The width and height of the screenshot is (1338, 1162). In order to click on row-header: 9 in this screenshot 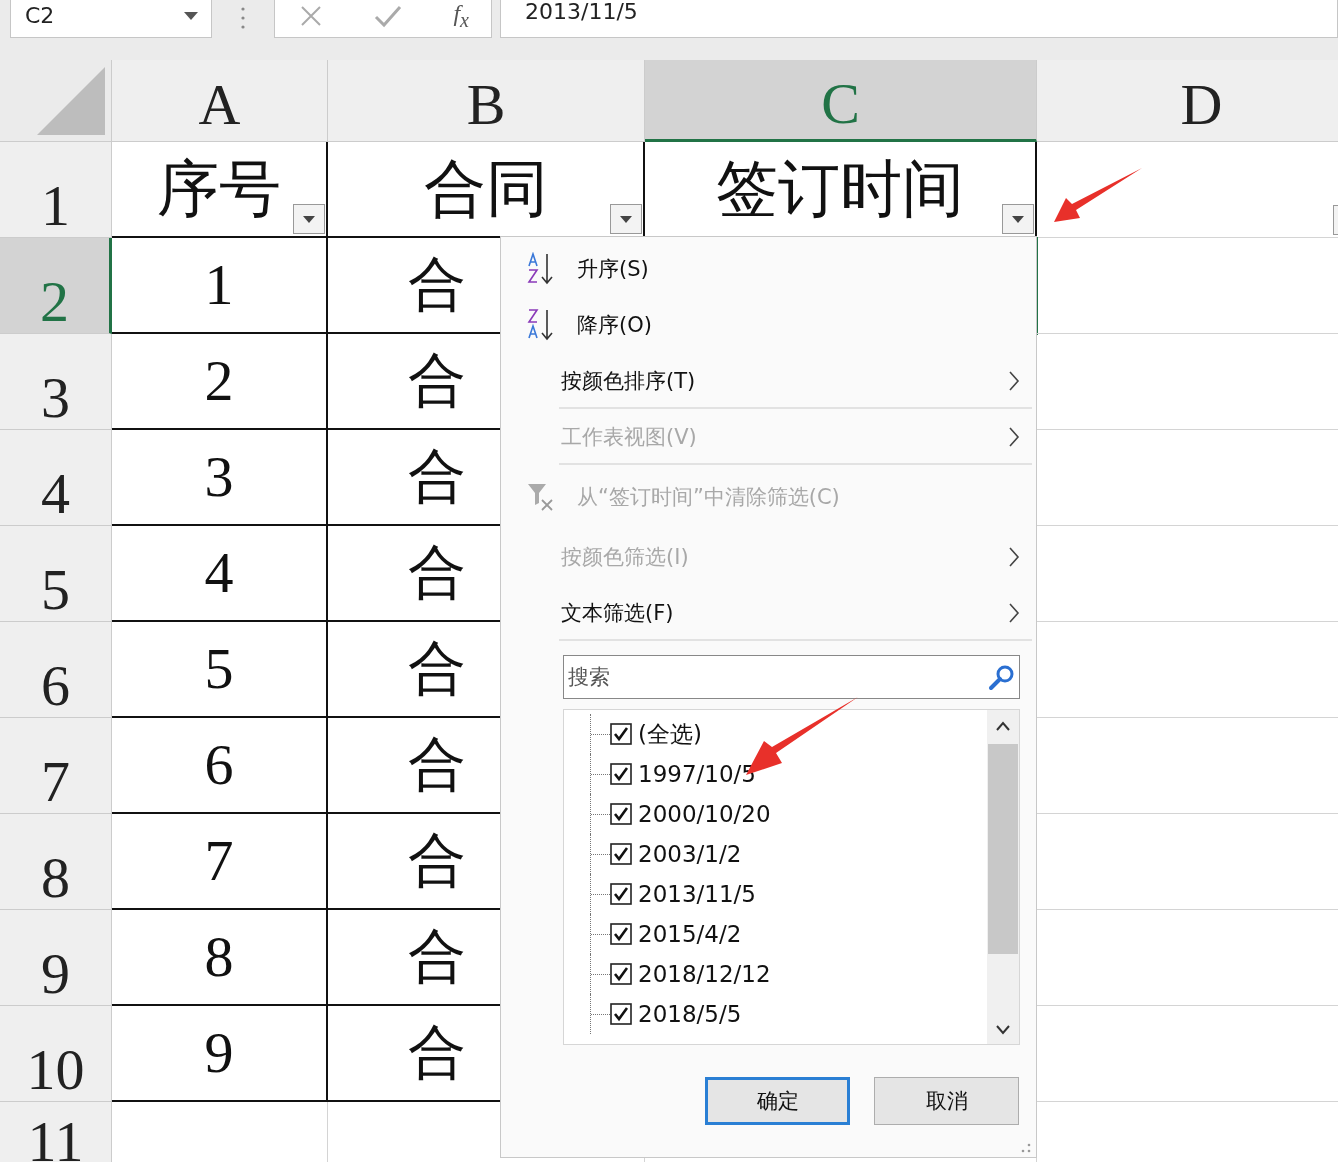, I will do `click(56, 958)`.